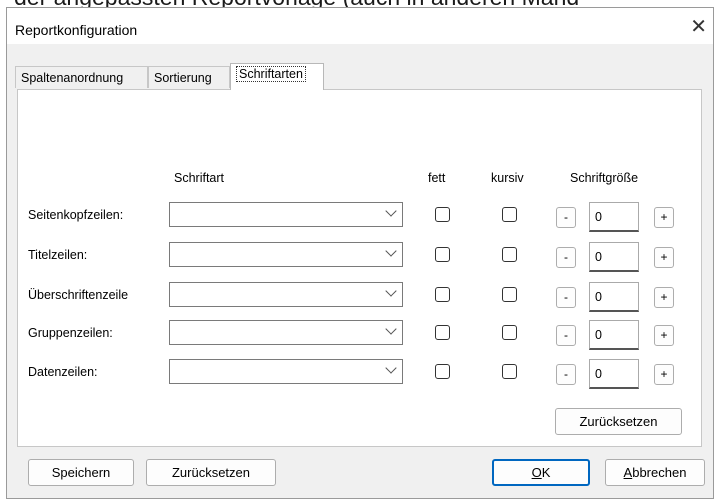  I want to click on tab-schriftarten-label: Schriftarten, so click(271, 74).